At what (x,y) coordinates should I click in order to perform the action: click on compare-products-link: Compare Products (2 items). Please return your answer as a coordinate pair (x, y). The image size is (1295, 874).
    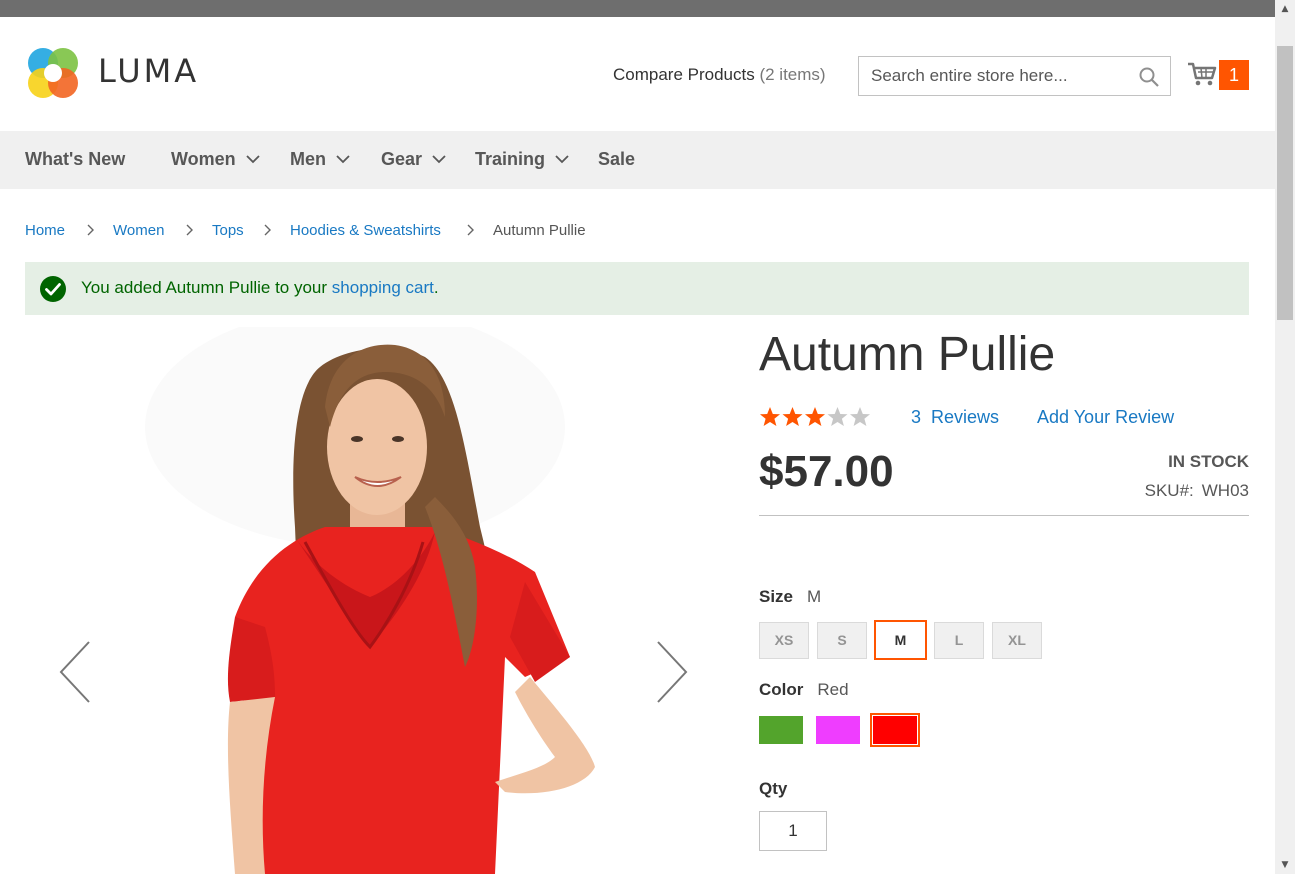
    Looking at the image, I should click on (719, 75).